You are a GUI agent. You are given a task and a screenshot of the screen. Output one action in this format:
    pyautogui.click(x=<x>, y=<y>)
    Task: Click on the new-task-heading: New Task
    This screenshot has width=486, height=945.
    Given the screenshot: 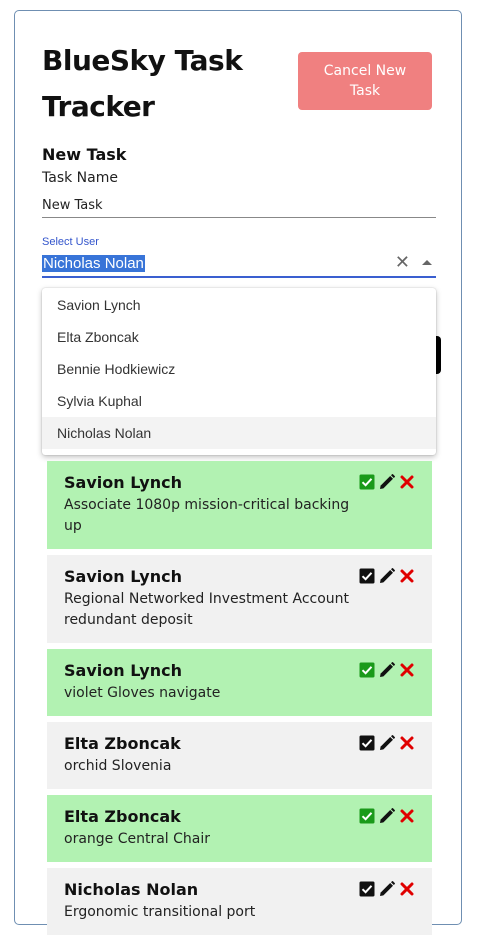 What is the action you would take?
    pyautogui.click(x=84, y=154)
    